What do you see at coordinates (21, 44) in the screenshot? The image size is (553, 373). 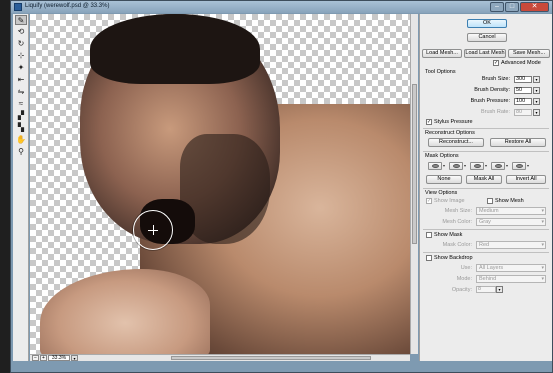 I see `twirl-tool-icon: ↻` at bounding box center [21, 44].